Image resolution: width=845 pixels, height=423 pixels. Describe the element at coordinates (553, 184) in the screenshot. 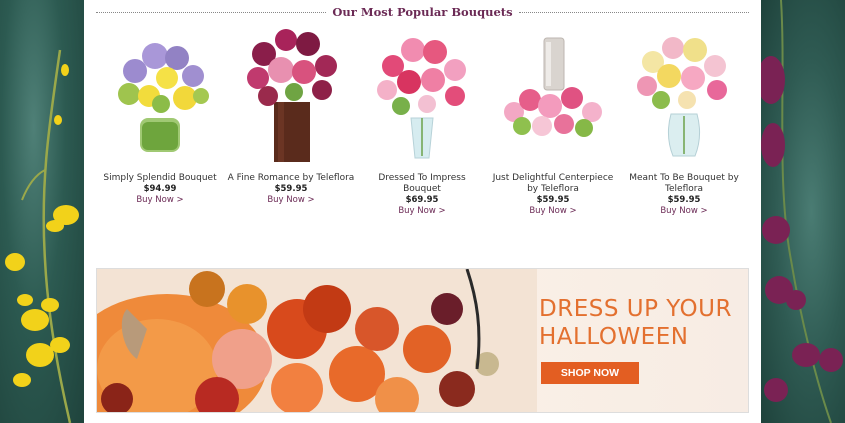

I see `product-name: Just Delightful Centerpiece by Teleflora` at that location.